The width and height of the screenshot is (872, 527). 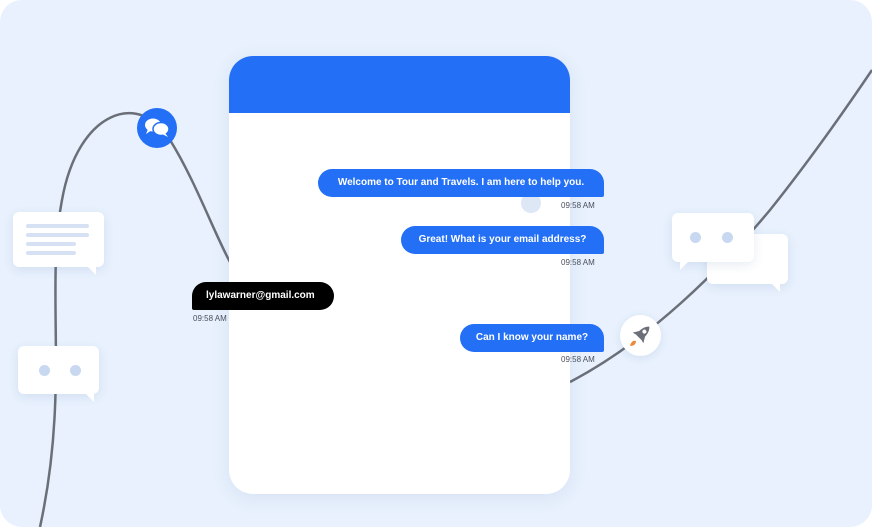 I want to click on user-message-bubble: lylawarner@gmail.com, so click(x=263, y=296).